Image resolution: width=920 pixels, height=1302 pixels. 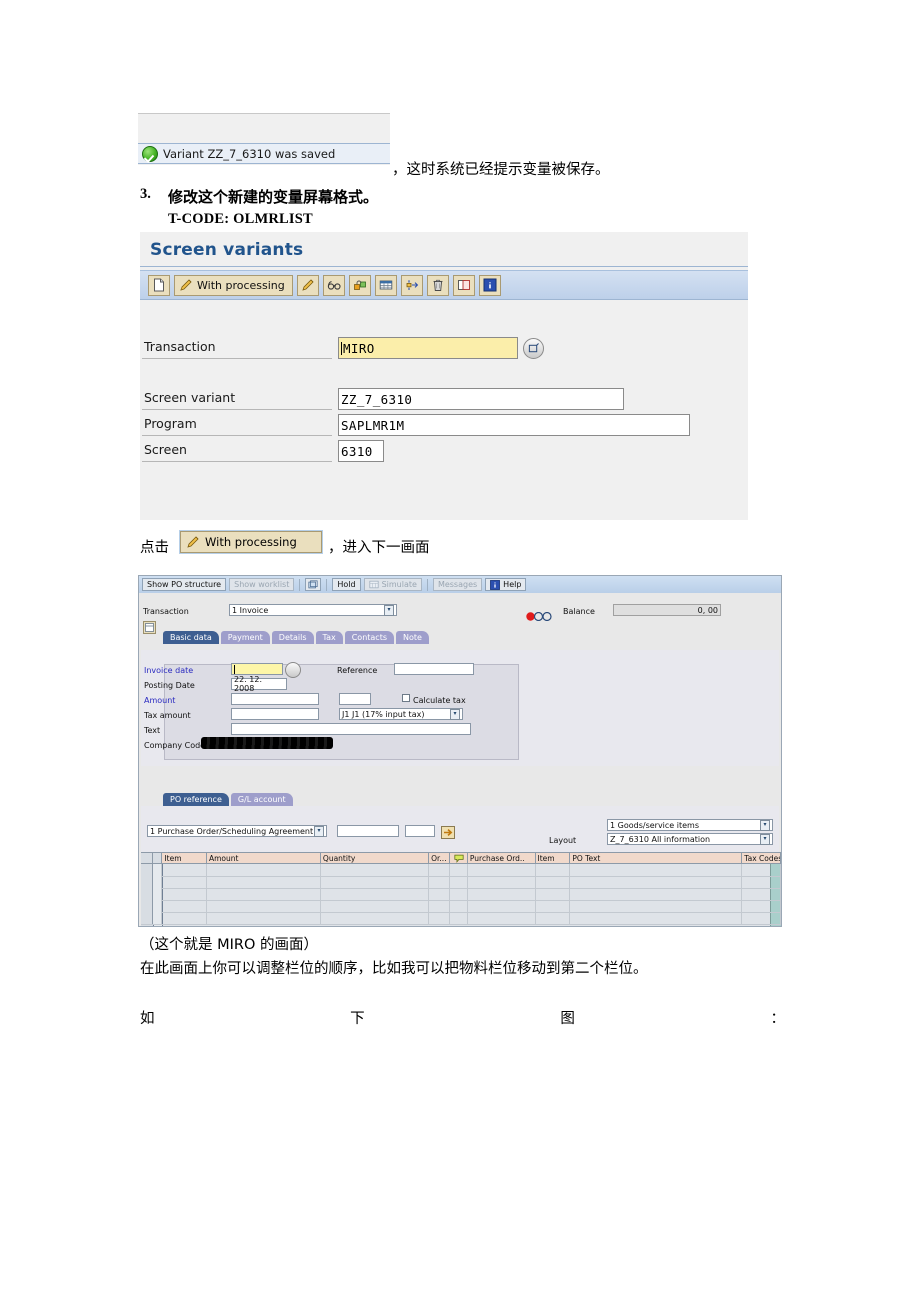 I want to click on col-po-text: PO Text, so click(x=656, y=858).